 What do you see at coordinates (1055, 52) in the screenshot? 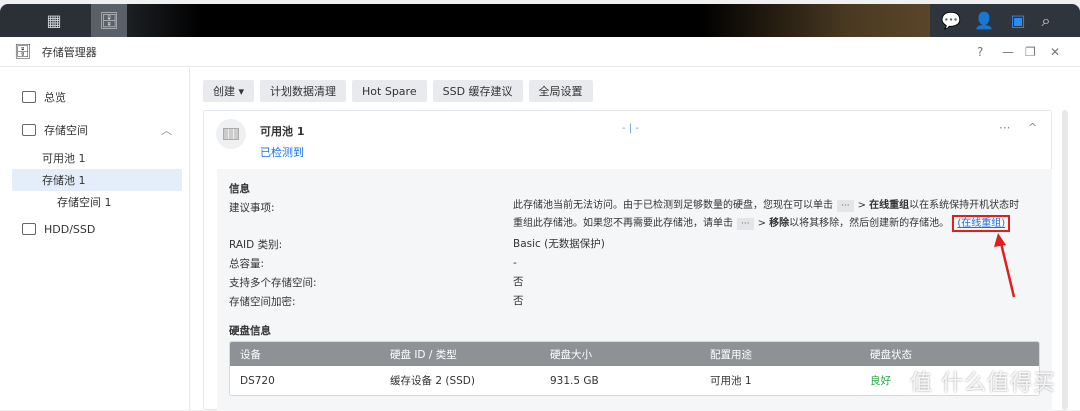
I see `close-button: ✕` at bounding box center [1055, 52].